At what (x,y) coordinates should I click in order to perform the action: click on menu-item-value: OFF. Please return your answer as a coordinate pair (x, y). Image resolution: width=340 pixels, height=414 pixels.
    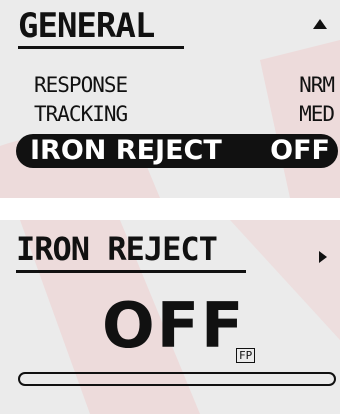
    Looking at the image, I should click on (300, 150).